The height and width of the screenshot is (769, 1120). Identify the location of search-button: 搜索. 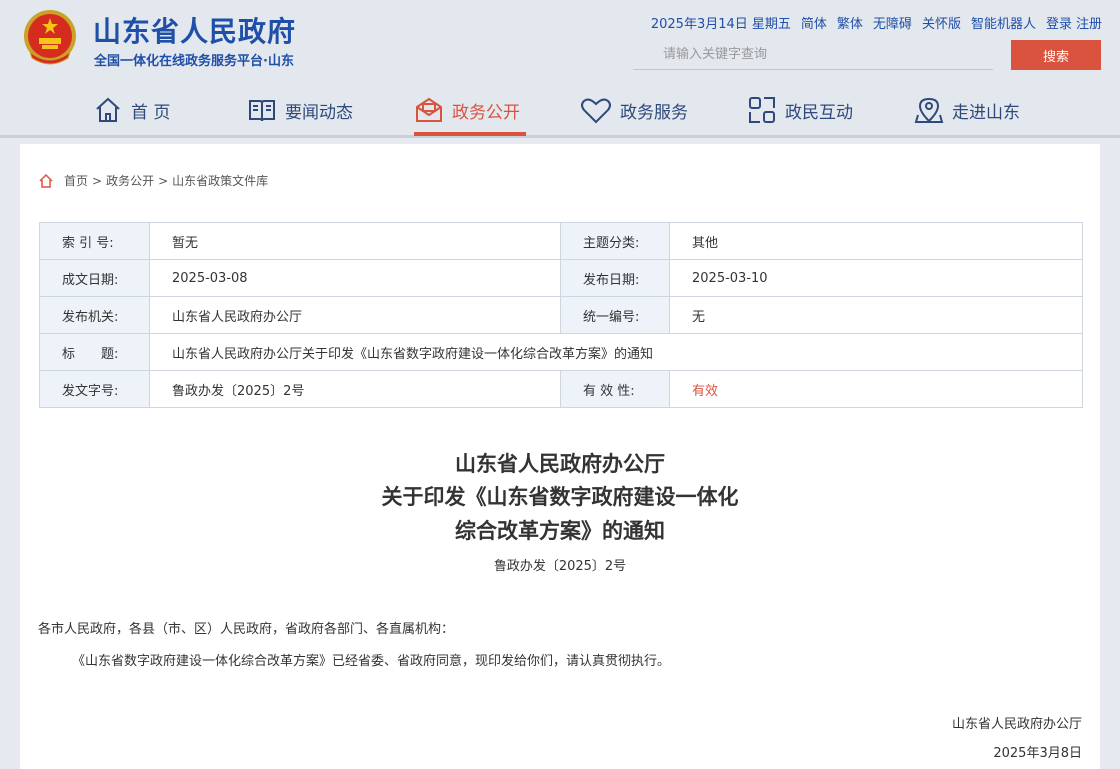
(1056, 55).